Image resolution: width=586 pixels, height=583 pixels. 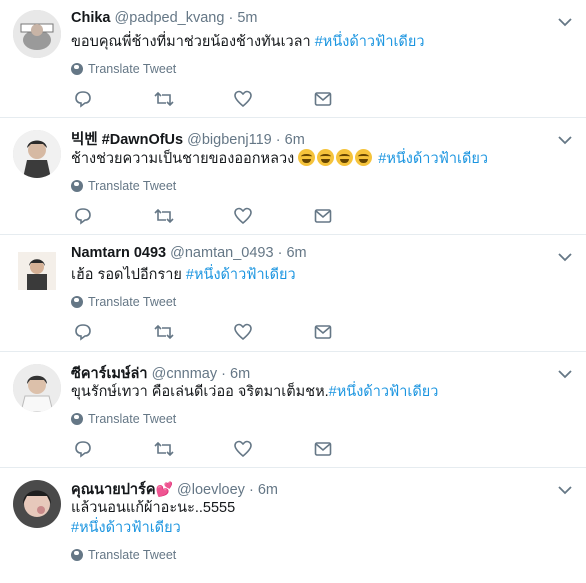 What do you see at coordinates (113, 490) in the screenshot?
I see `display-name: คุณนายปาร์ค` at bounding box center [113, 490].